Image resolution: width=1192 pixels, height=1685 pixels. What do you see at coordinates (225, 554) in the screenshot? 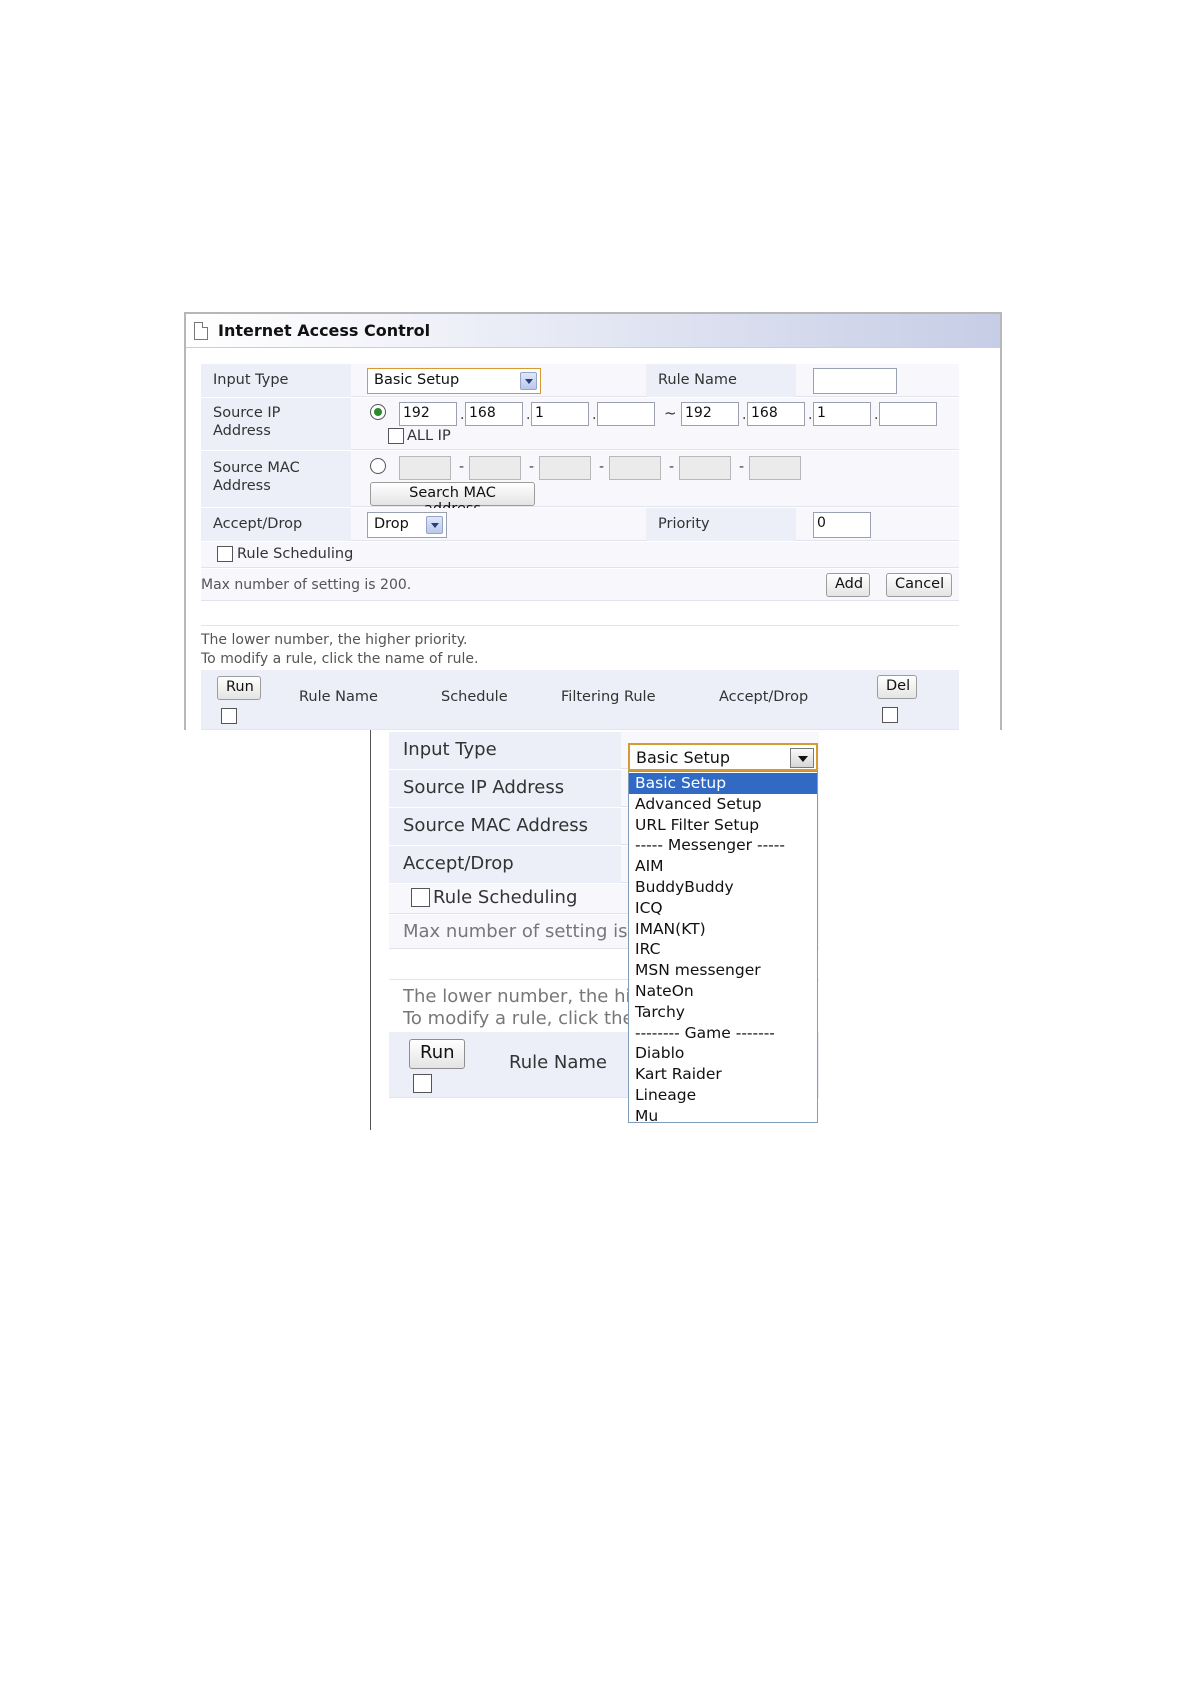
I see `rule-scheduling-checkbox` at bounding box center [225, 554].